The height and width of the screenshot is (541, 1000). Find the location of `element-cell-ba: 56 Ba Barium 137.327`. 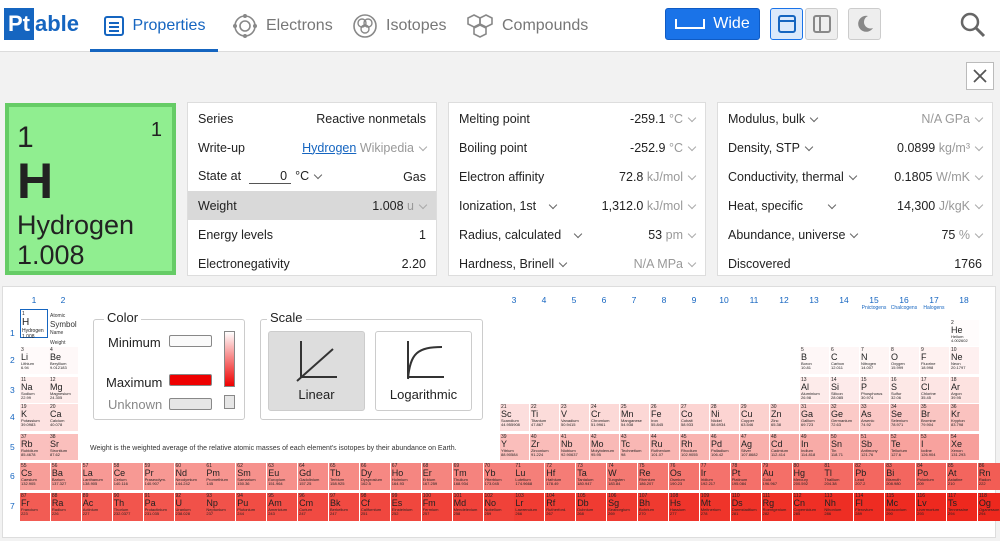

element-cell-ba: 56 Ba Barium 137.327 is located at coordinates (65, 476).